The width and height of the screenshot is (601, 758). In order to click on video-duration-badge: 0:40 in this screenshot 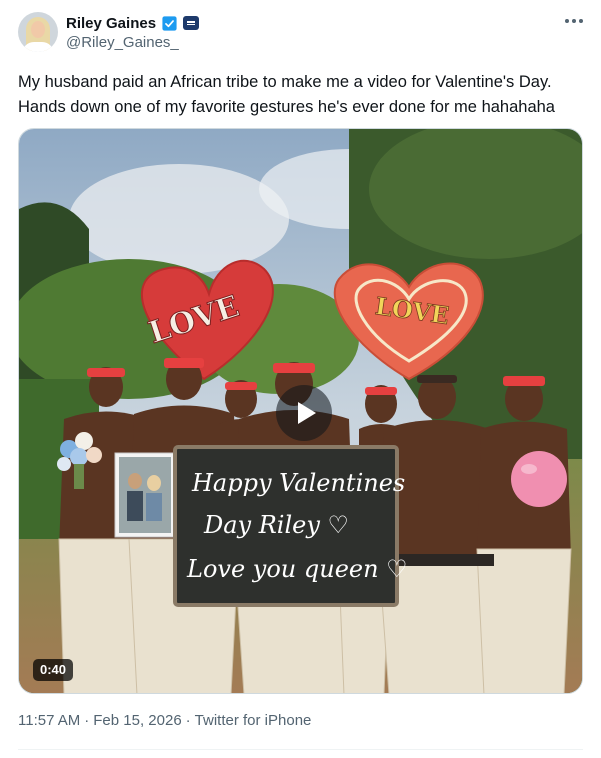, I will do `click(53, 670)`.